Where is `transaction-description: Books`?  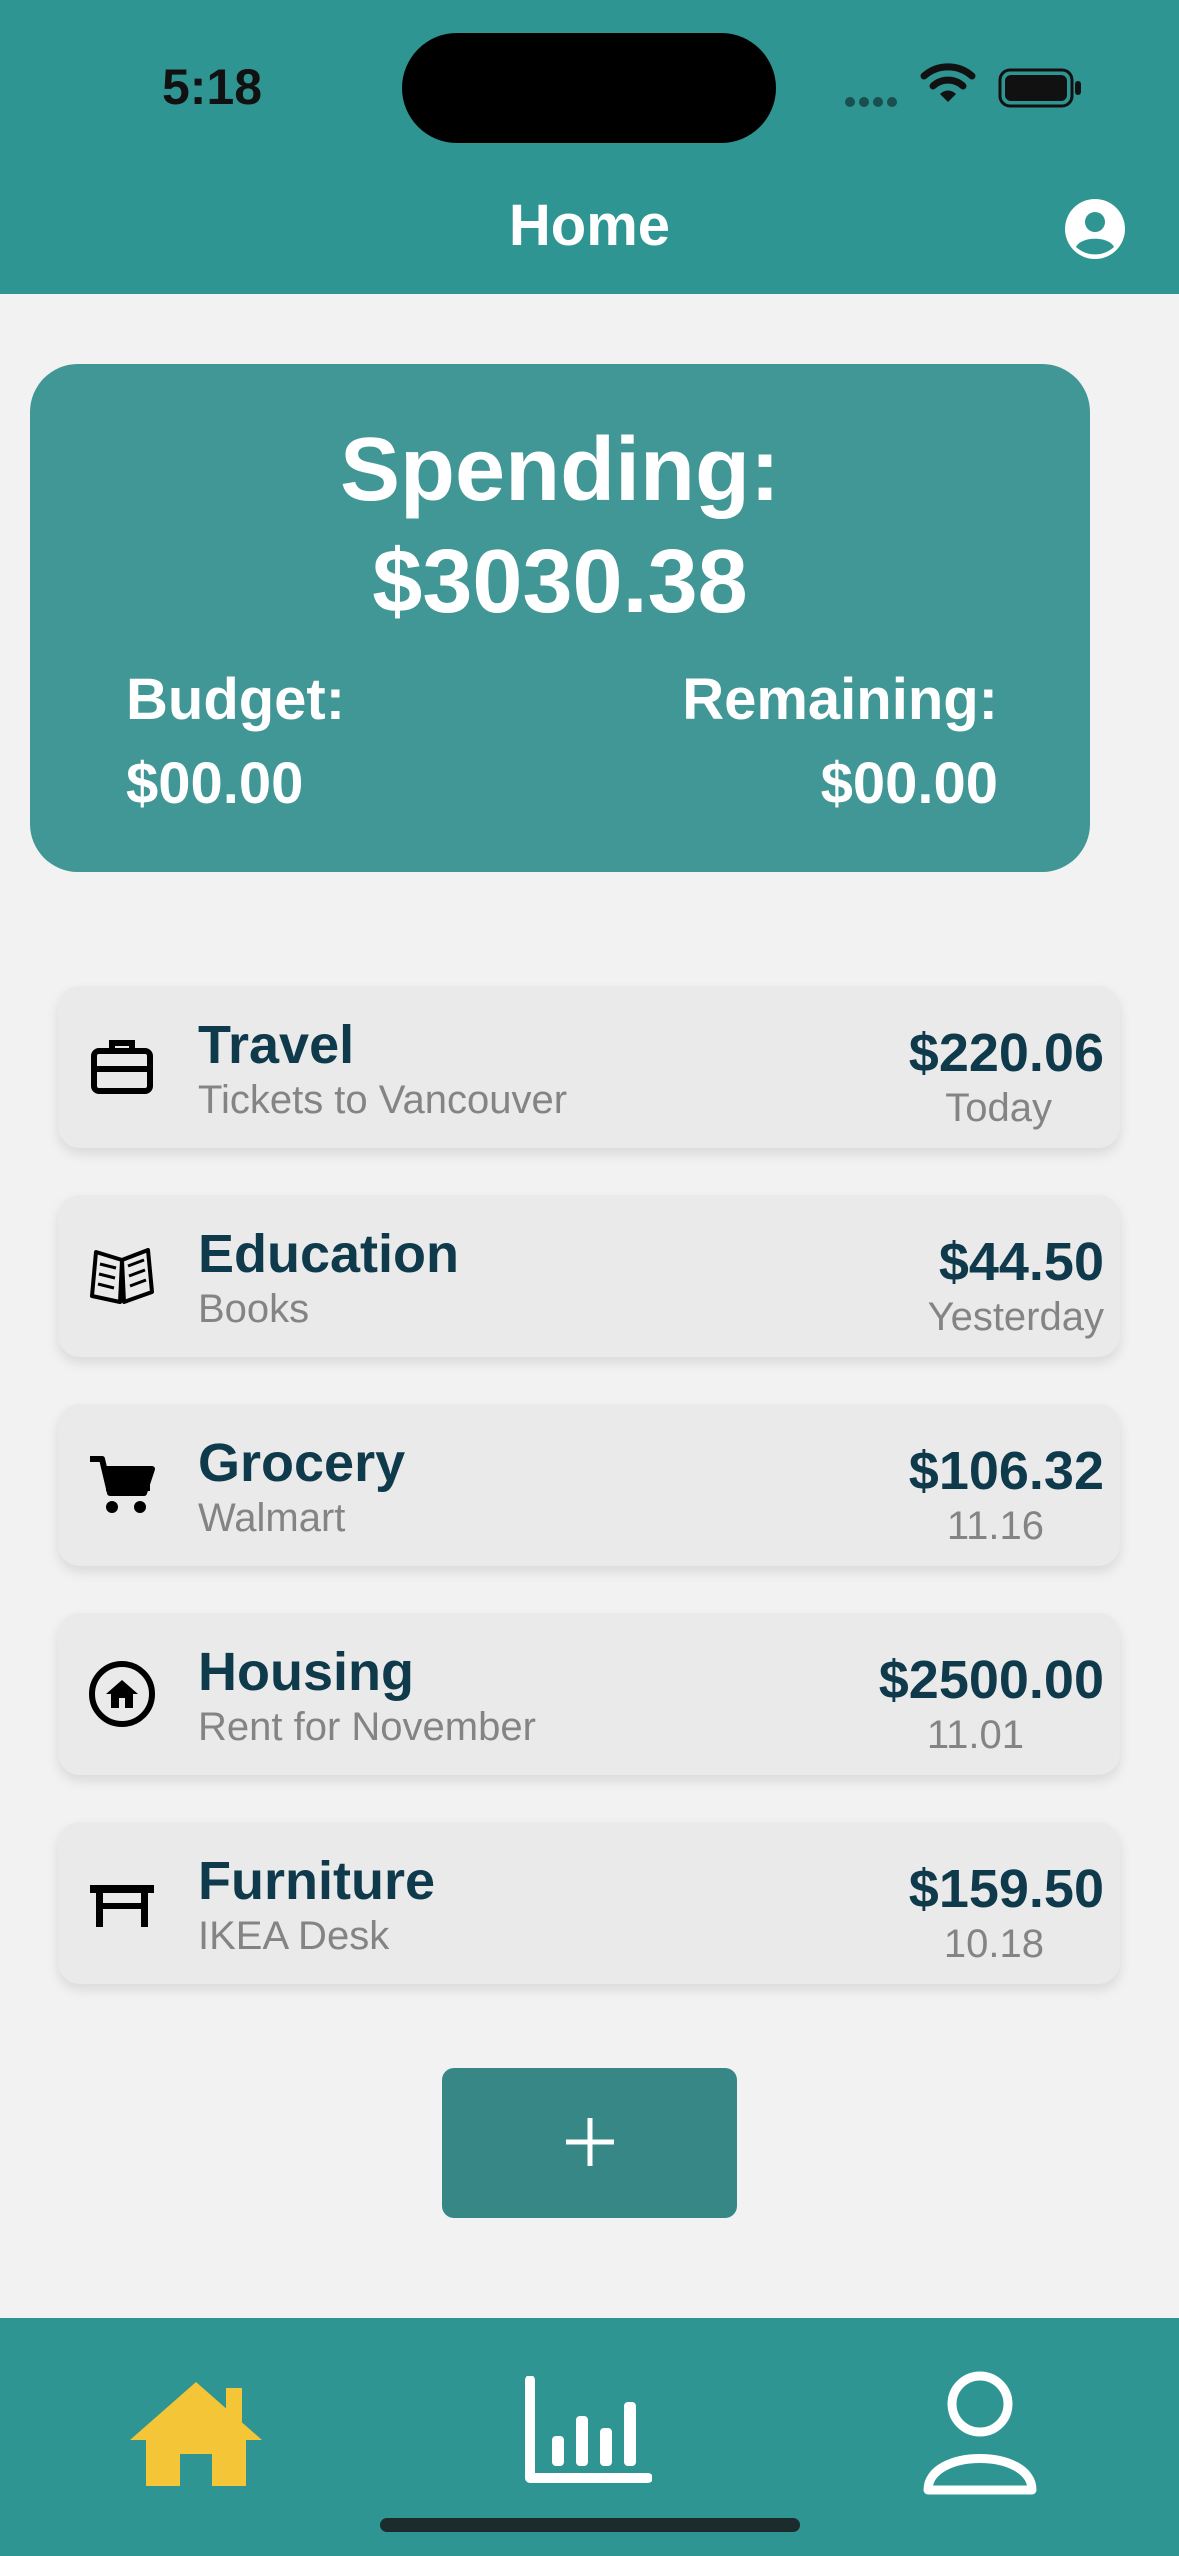
transaction-description: Books is located at coordinates (254, 1309).